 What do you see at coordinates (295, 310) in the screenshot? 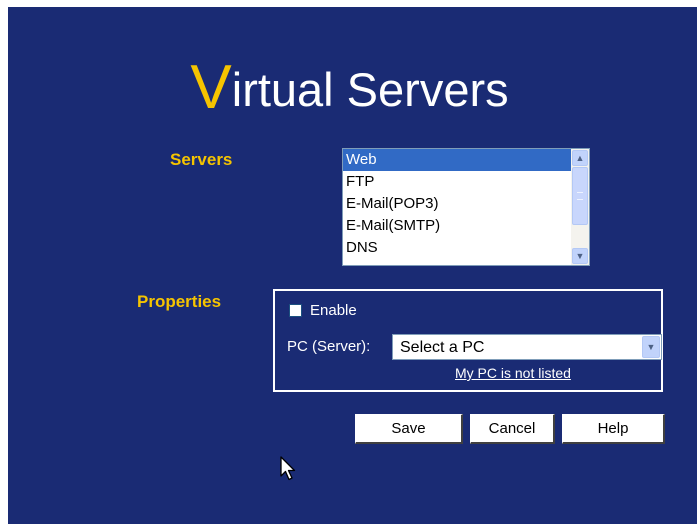
I see `enable-checkbox` at bounding box center [295, 310].